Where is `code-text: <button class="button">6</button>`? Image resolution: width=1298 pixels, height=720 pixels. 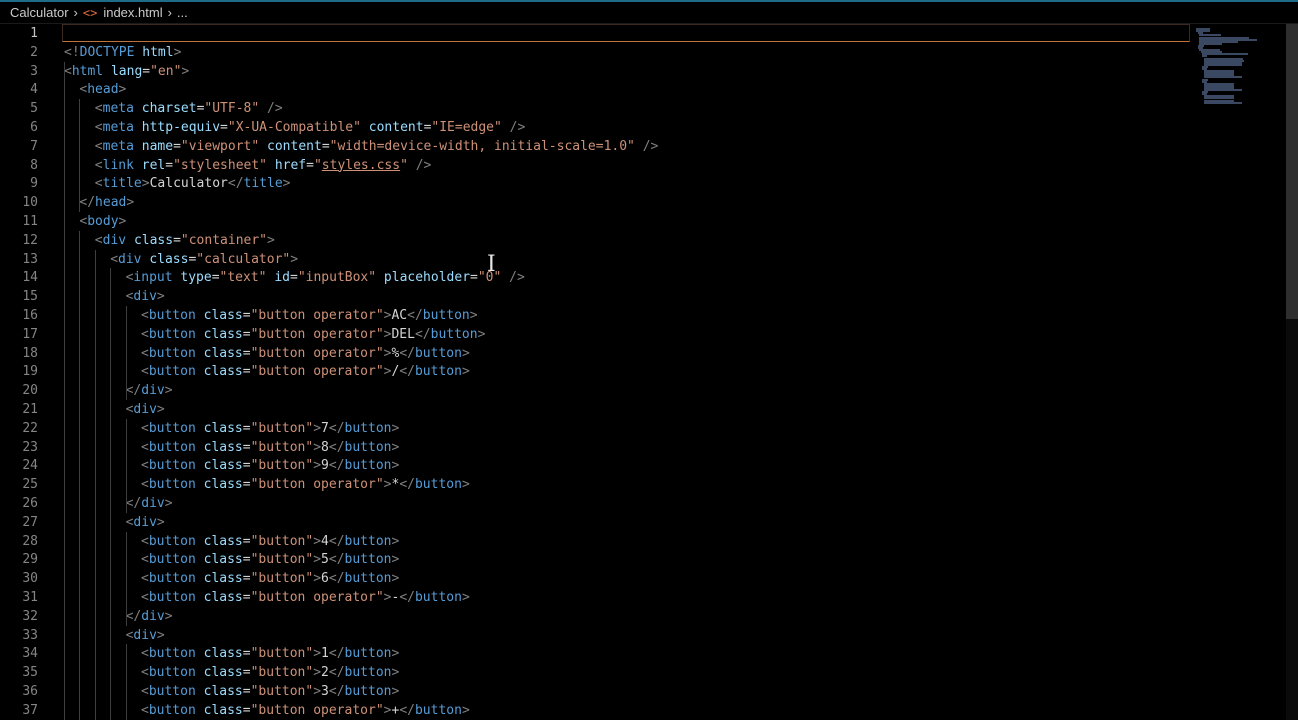
code-text: <button class="button">6</button> is located at coordinates (270, 578).